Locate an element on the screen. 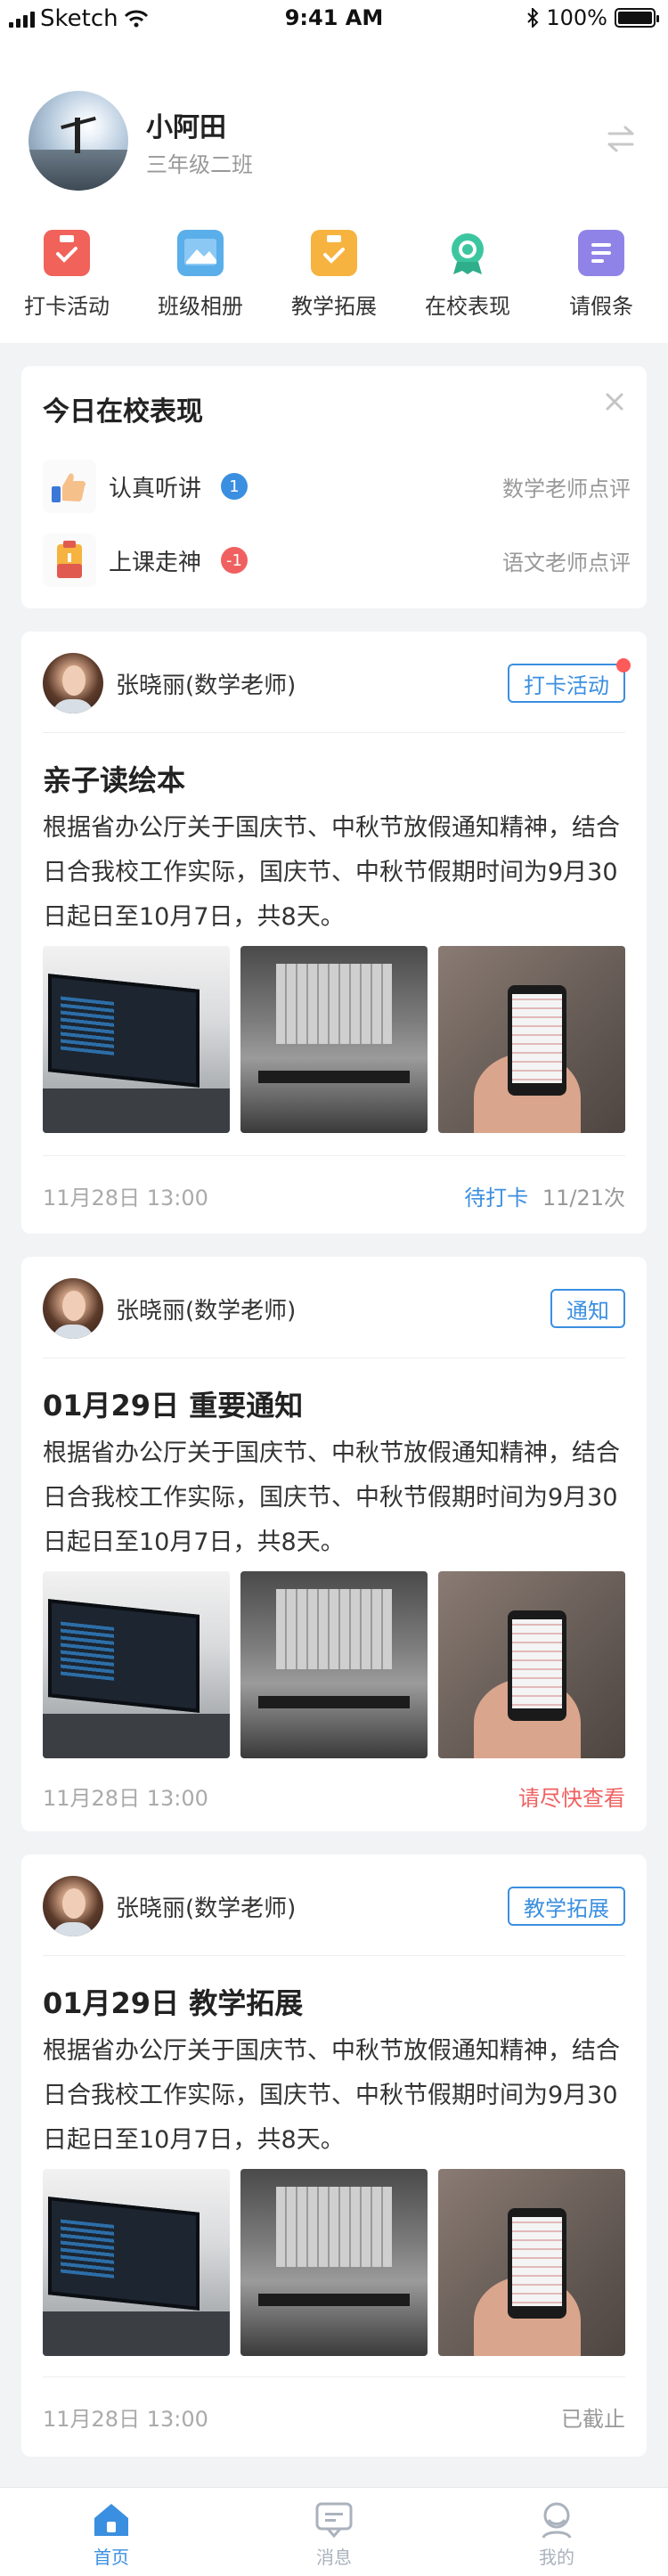 Image resolution: width=668 pixels, height=2576 pixels. tab-label: 首页 is located at coordinates (111, 2557).